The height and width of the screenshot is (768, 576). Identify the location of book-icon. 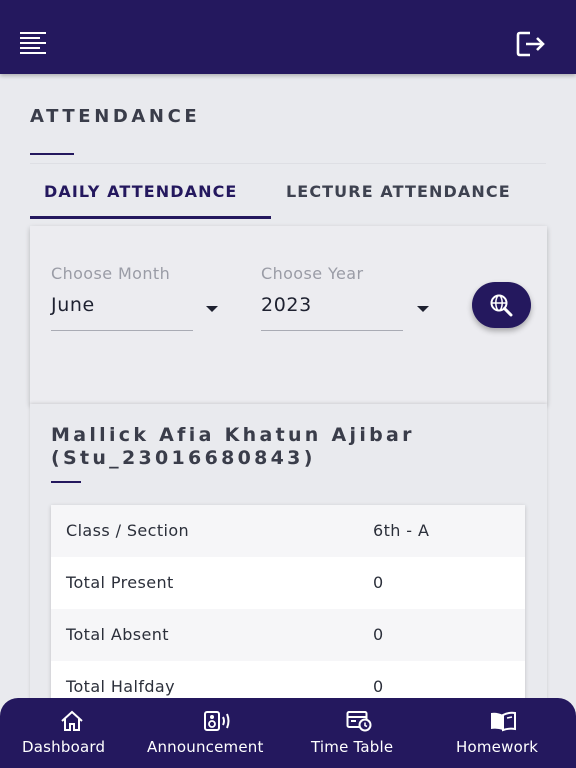
(503, 721).